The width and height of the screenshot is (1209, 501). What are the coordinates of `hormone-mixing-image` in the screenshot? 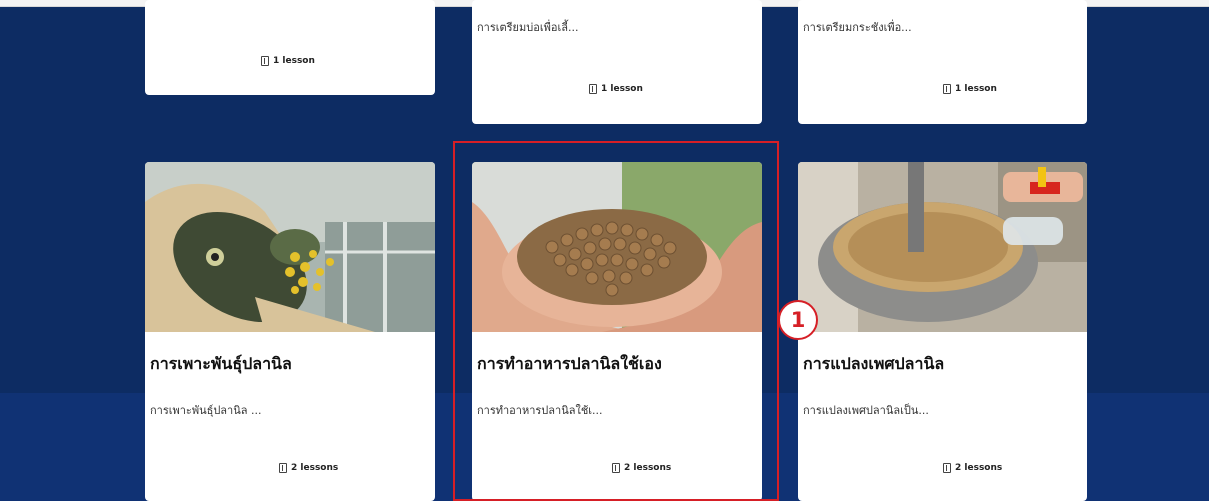 It's located at (942, 247).